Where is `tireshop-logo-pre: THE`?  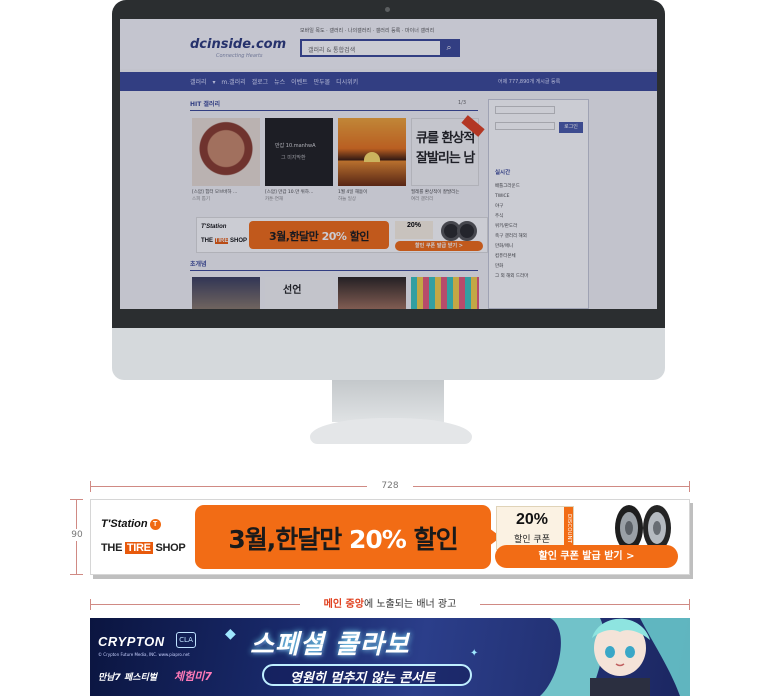 tireshop-logo-pre: THE is located at coordinates (113, 548).